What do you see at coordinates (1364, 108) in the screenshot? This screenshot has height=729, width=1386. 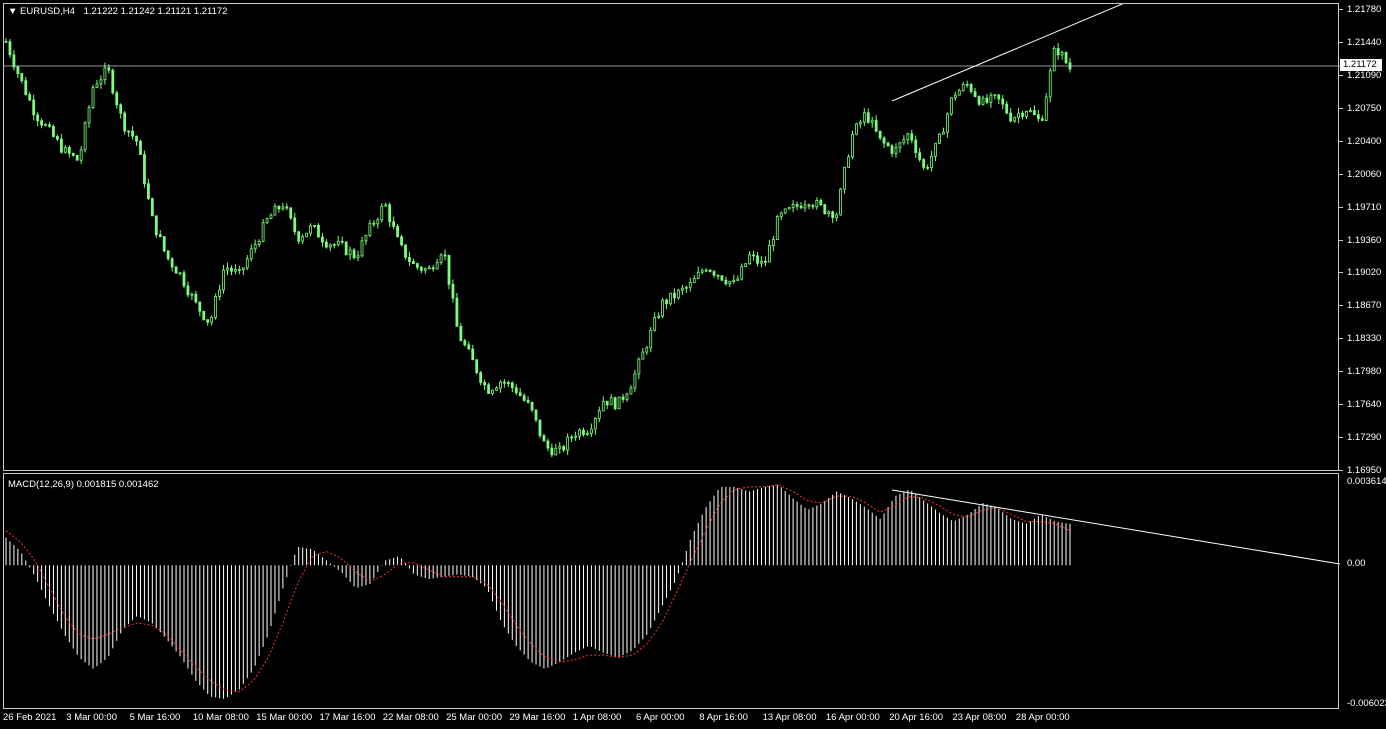 I see `price-tick-label: 1.20750` at bounding box center [1364, 108].